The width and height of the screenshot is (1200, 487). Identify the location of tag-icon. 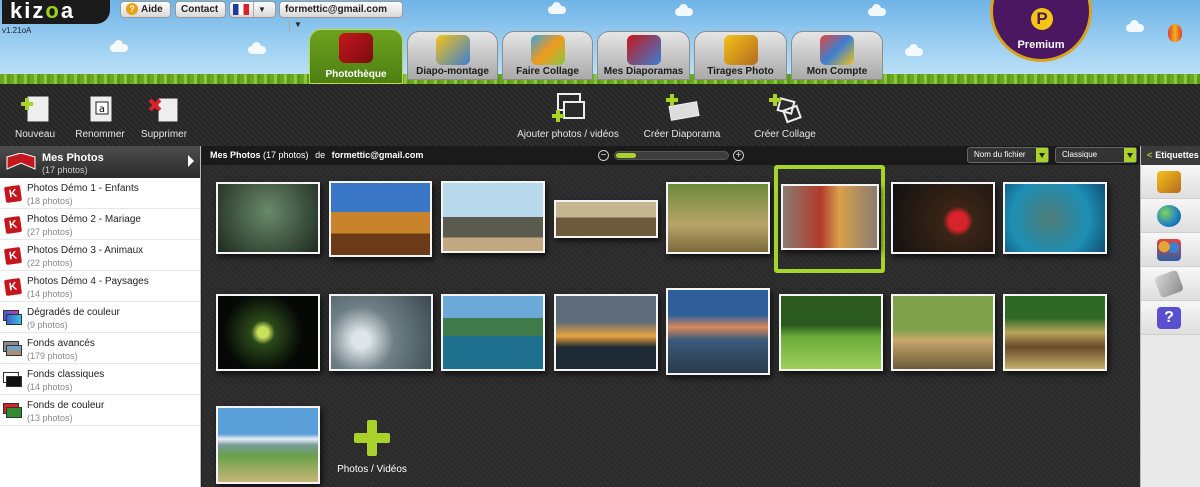
(1169, 284).